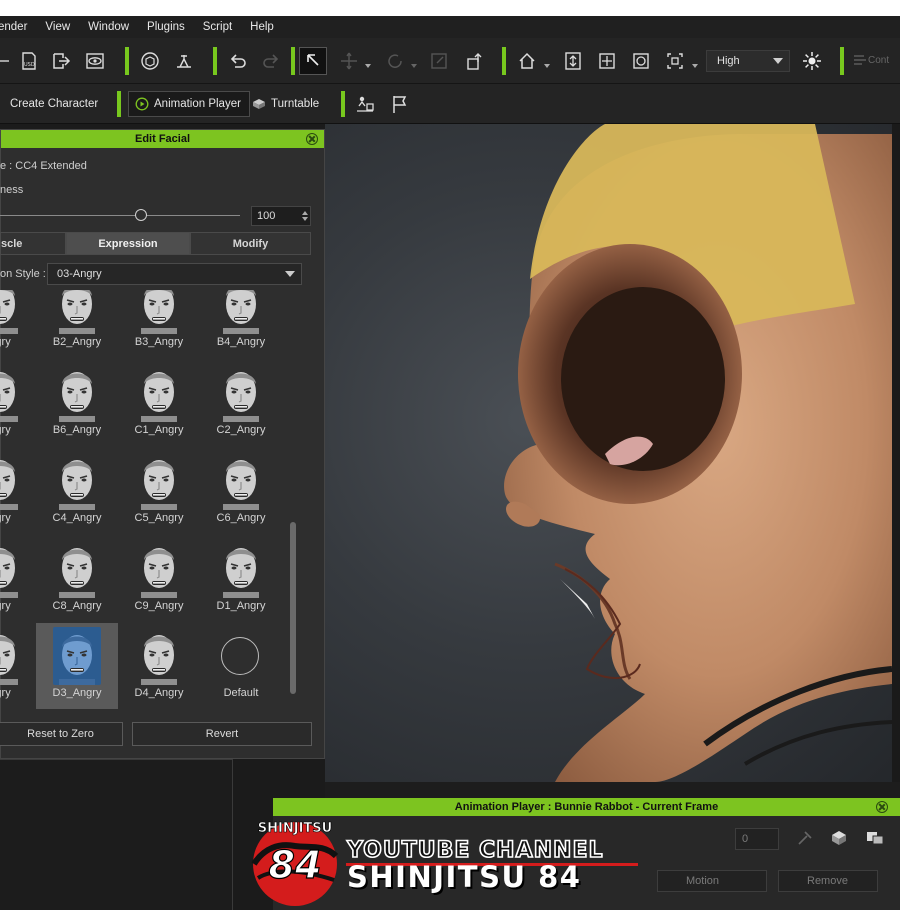 The width and height of the screenshot is (900, 910). What do you see at coordinates (150, 61) in the screenshot?
I see `object-settings-icon` at bounding box center [150, 61].